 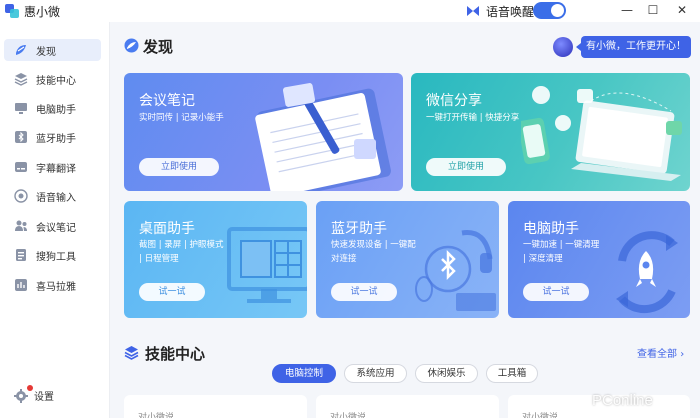 What do you see at coordinates (344, 259) in the screenshot?
I see `card-description-line2: 对连接` at bounding box center [344, 259].